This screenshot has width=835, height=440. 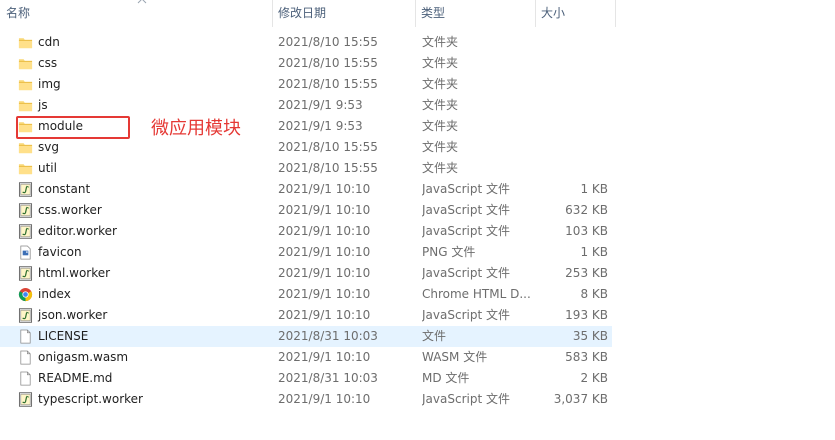 I want to click on file-name: css, so click(x=48, y=63).